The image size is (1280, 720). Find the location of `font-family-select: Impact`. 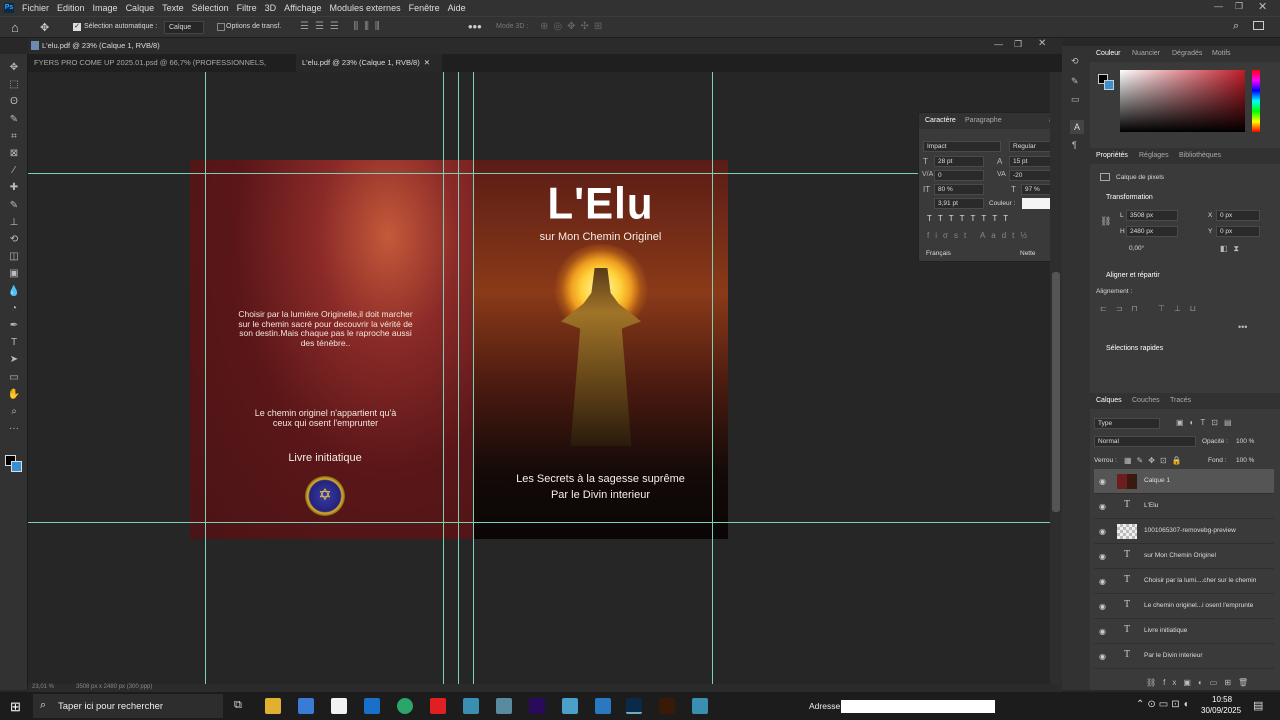

font-family-select: Impact is located at coordinates (962, 146).